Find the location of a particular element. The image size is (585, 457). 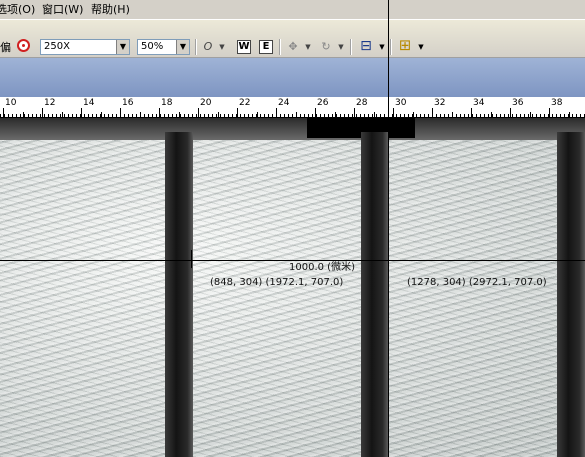

ruler-label: 16 is located at coordinates (128, 103).